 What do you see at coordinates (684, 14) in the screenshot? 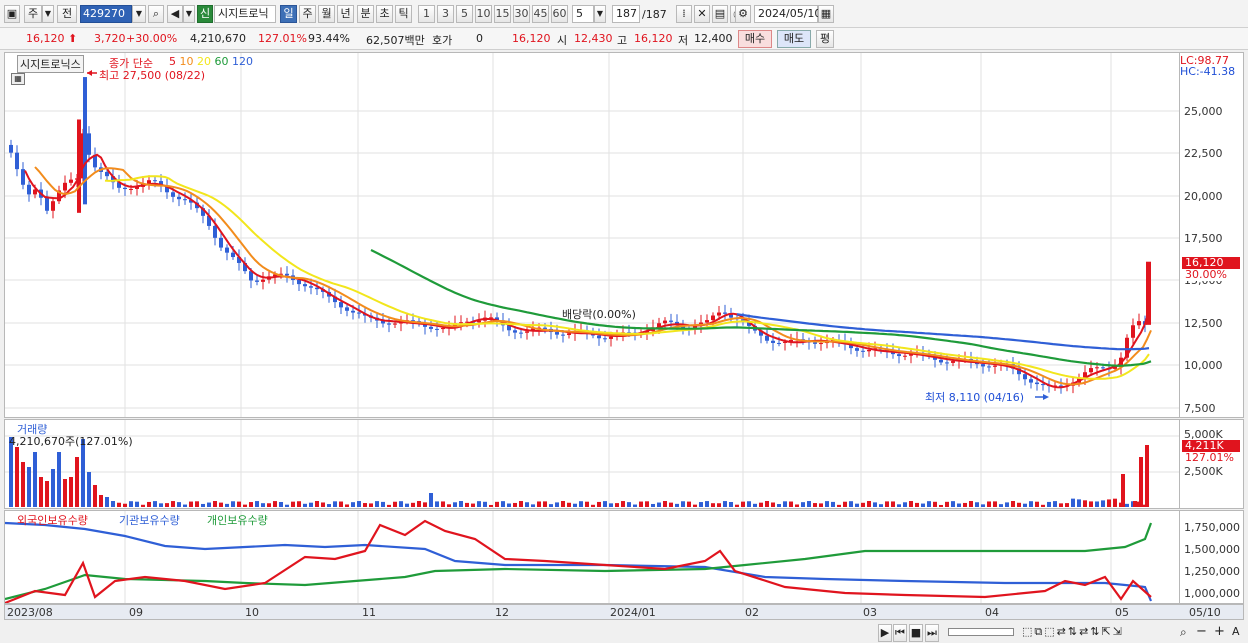
I see `grid-icon: ⁞` at bounding box center [684, 14].